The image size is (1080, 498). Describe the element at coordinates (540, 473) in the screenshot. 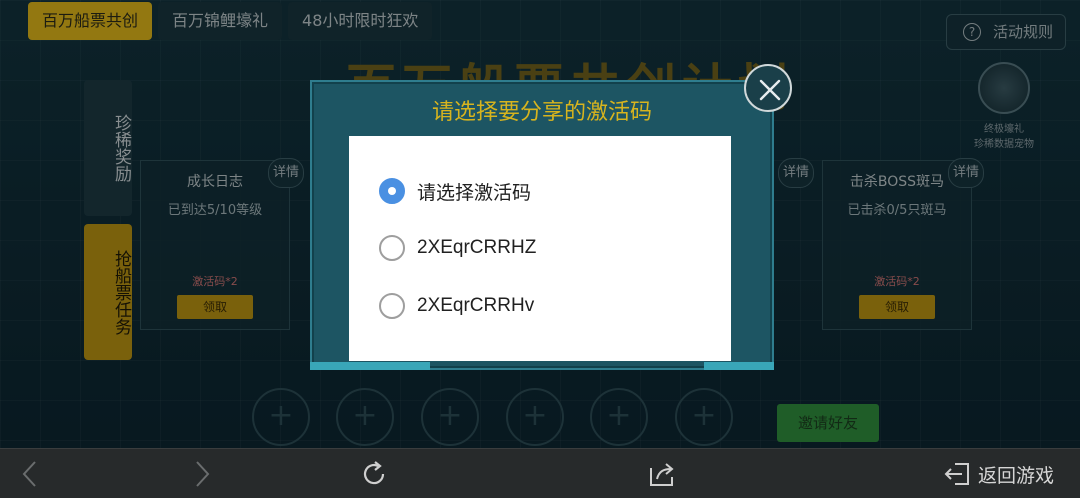

I see `browser-navbar: 返回游戏` at that location.